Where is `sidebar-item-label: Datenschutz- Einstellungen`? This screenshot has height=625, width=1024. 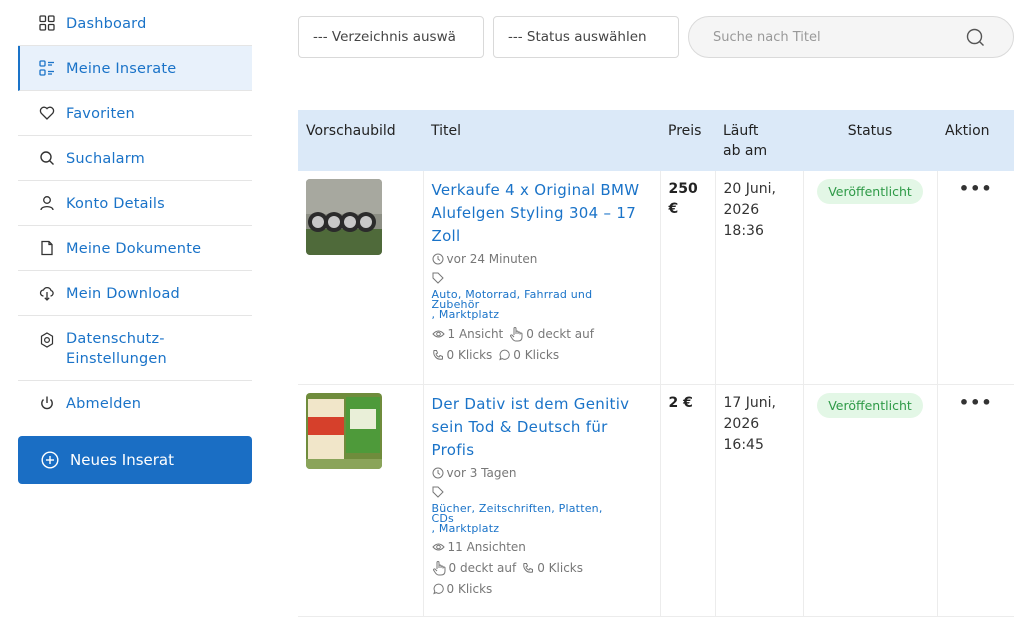
sidebar-item-label: Datenschutz- Einstellungen is located at coordinates (116, 349).